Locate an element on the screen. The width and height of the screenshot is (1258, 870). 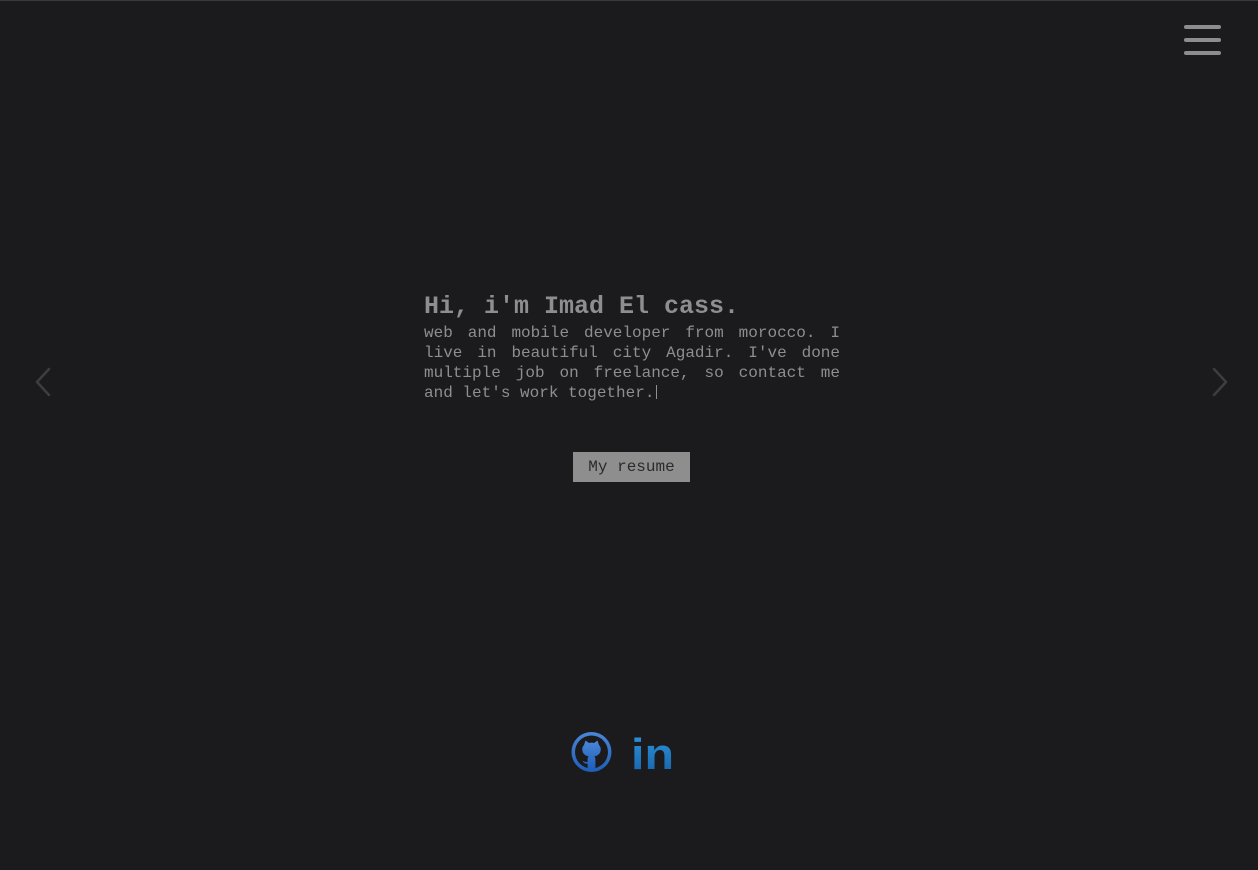
typing-cursor is located at coordinates (657, 392).